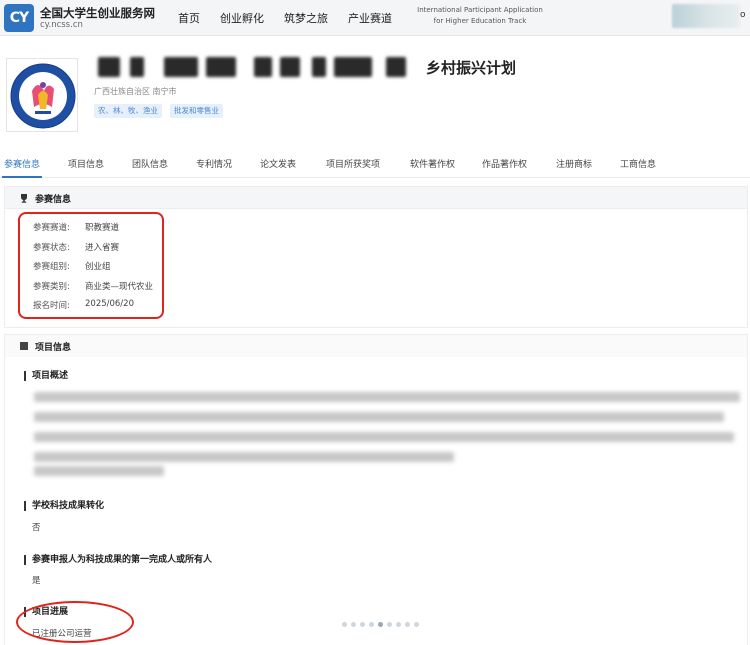  Describe the element at coordinates (196, 111) in the screenshot. I see `industry-tag: 批发和零售业` at that location.